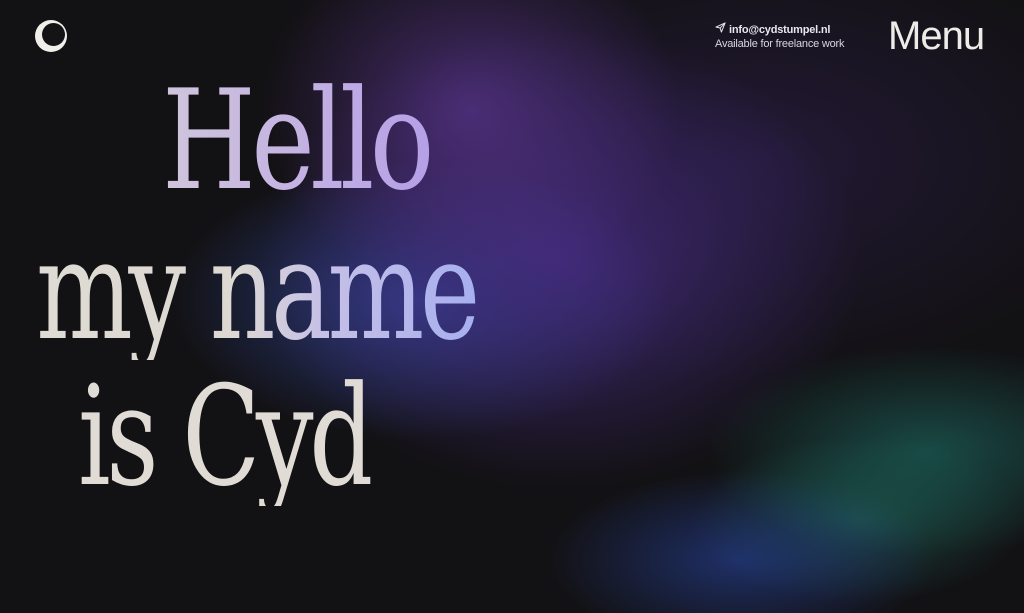  What do you see at coordinates (258, 290) in the screenshot?
I see `headline-line-2: my name` at bounding box center [258, 290].